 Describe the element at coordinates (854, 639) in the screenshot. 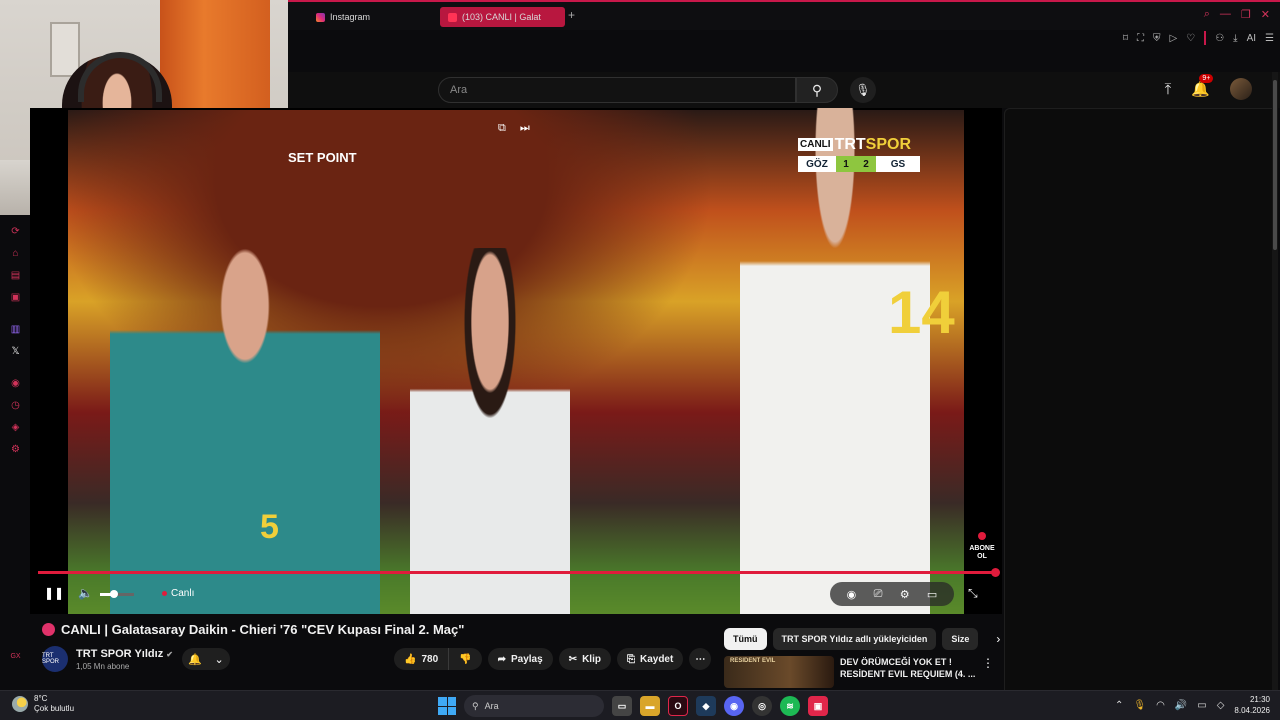

I see `chip-from-uploader: TRT SPOR Yıldız adlı yükleyiciden` at that location.